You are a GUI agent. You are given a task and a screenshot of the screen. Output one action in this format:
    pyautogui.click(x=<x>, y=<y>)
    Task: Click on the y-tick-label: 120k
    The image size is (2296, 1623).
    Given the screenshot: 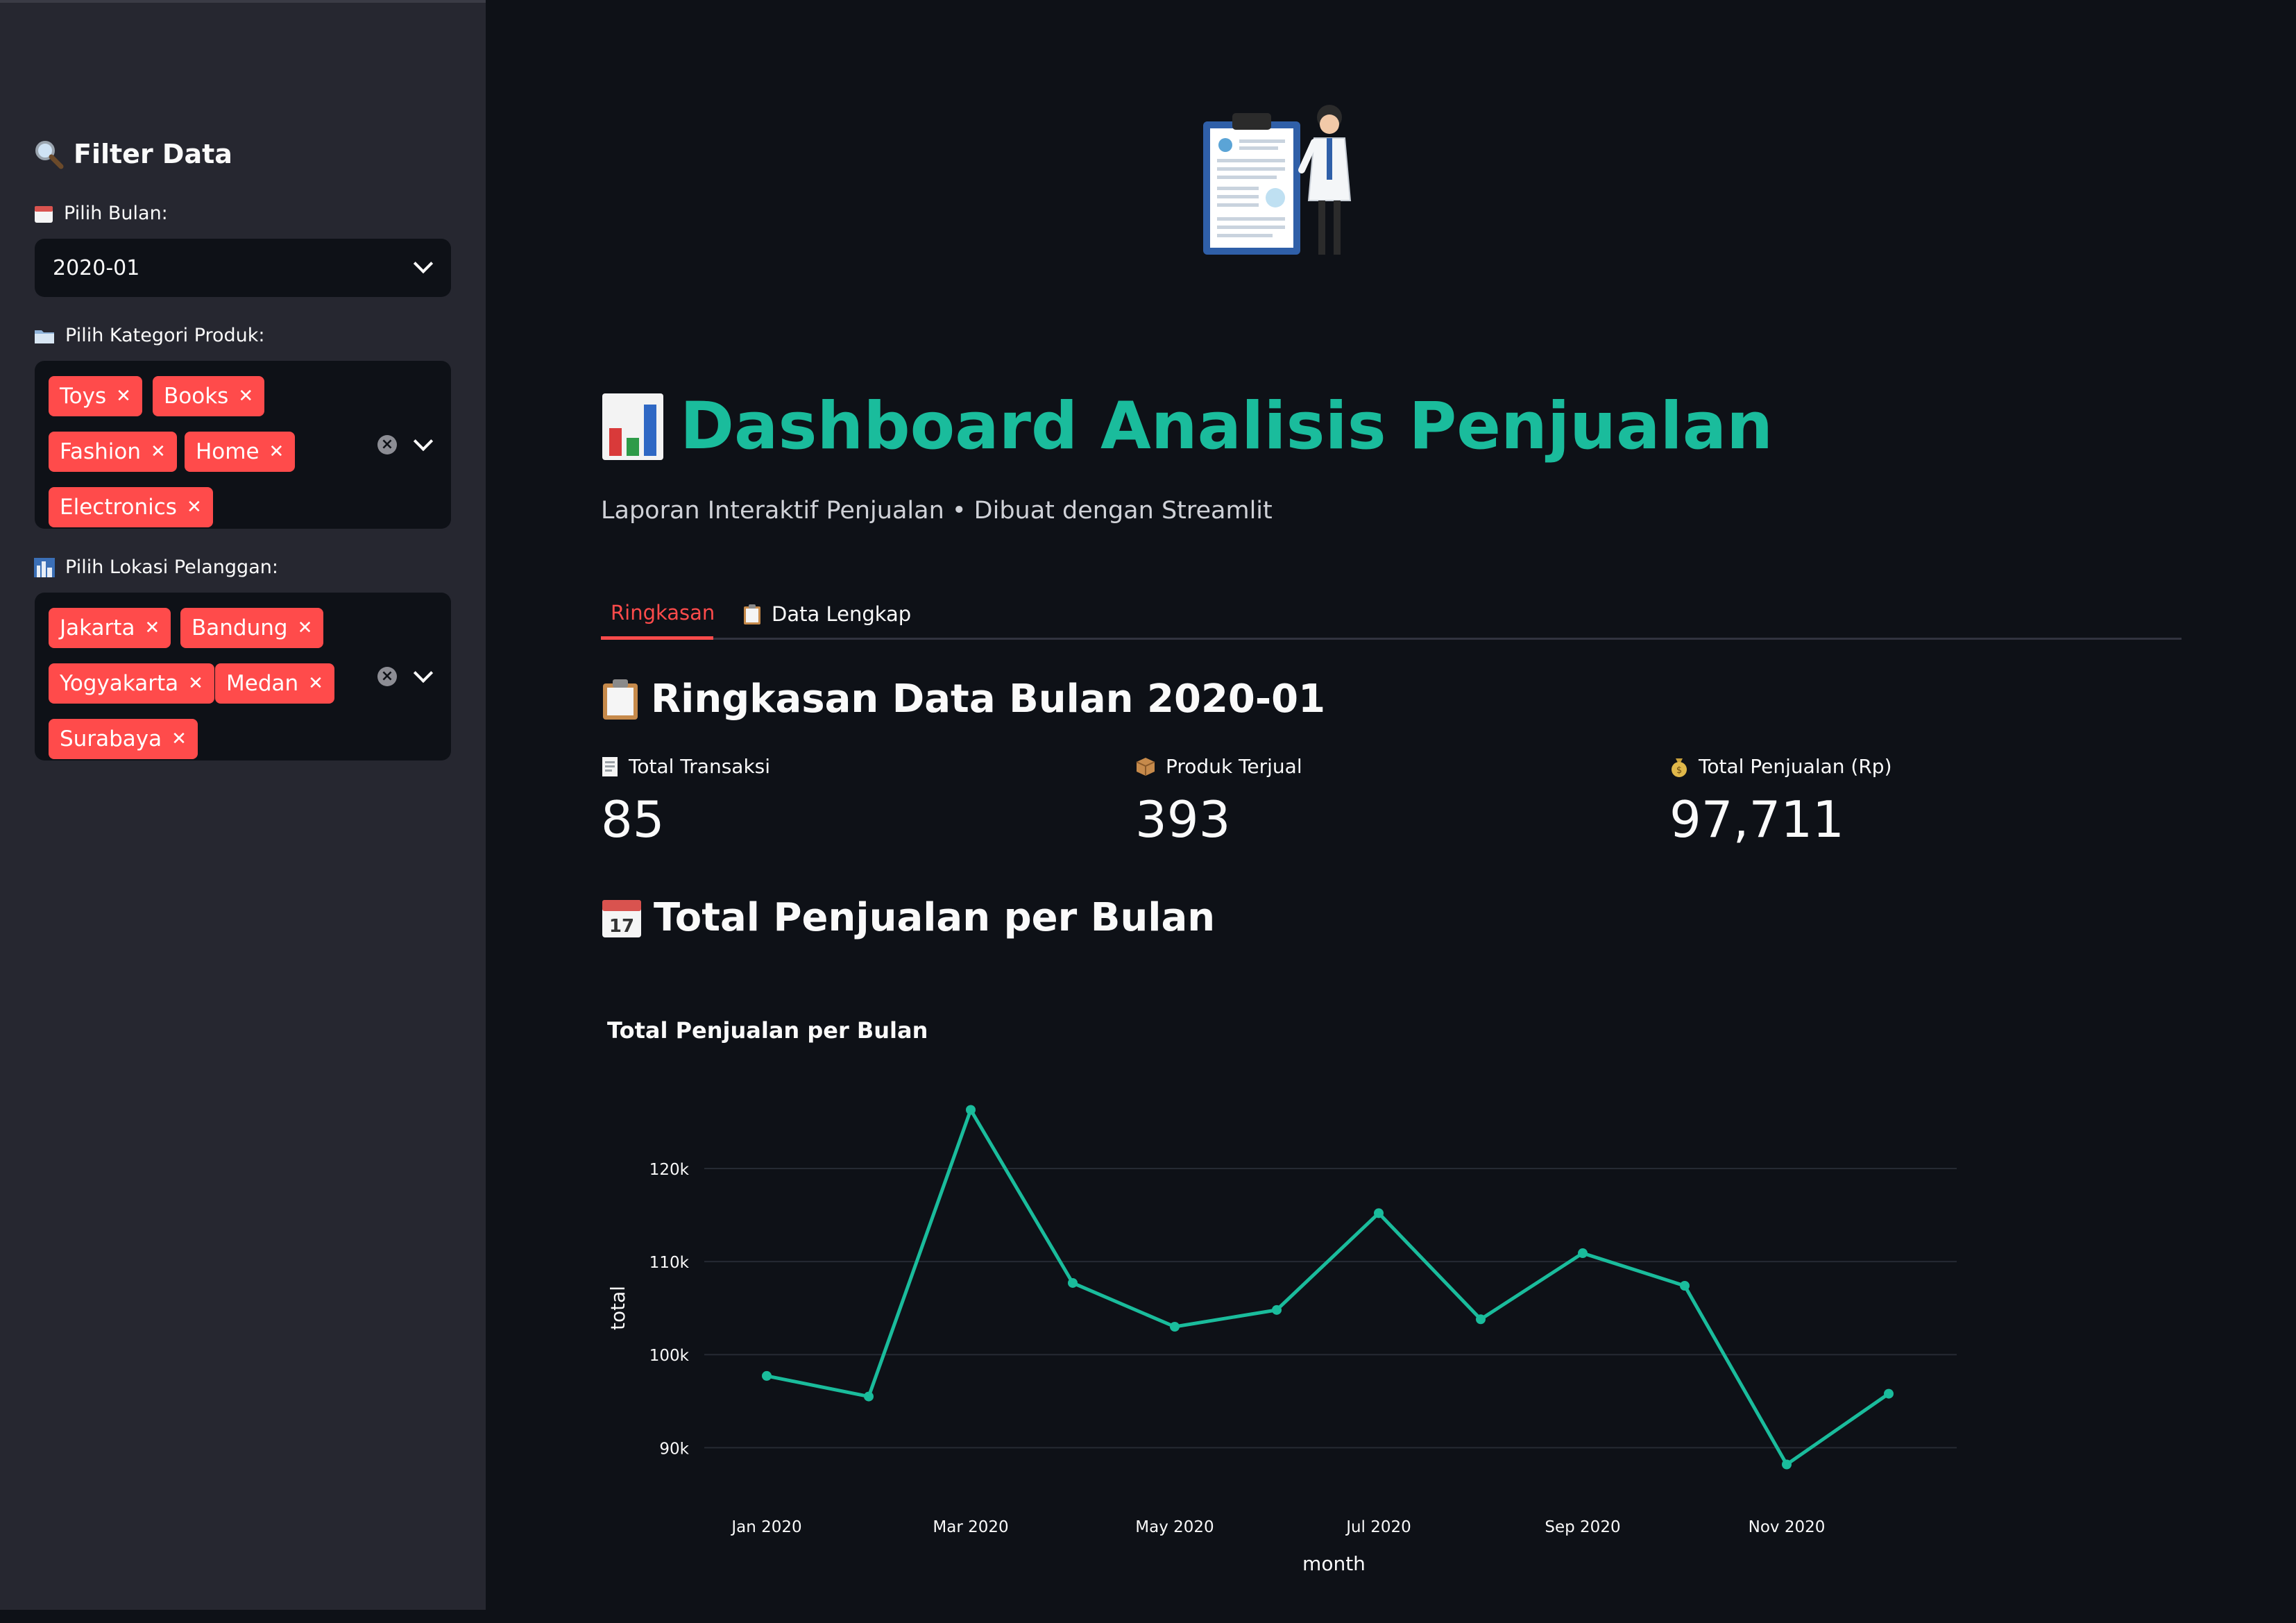 What is the action you would take?
    pyautogui.click(x=669, y=1170)
    